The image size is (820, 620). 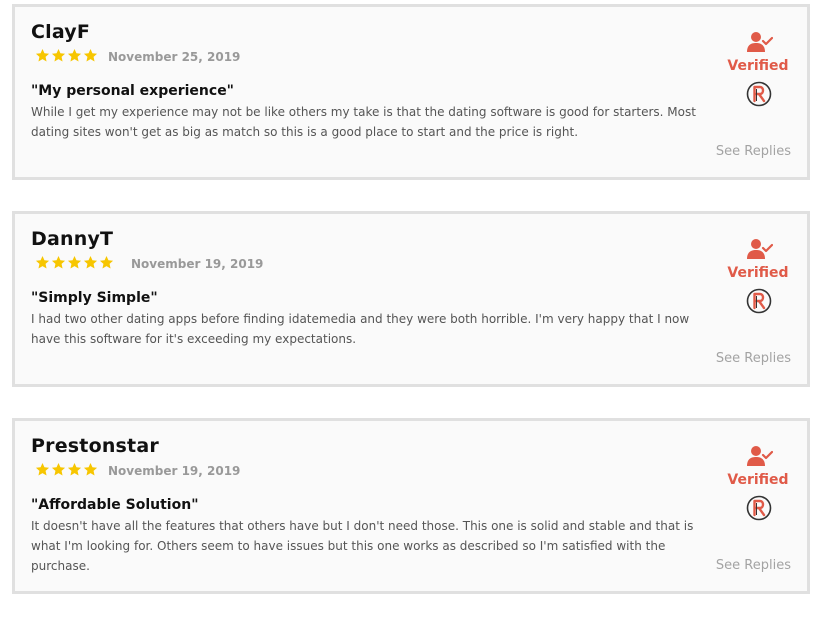 I want to click on review-title: "My personal experience", so click(x=132, y=91).